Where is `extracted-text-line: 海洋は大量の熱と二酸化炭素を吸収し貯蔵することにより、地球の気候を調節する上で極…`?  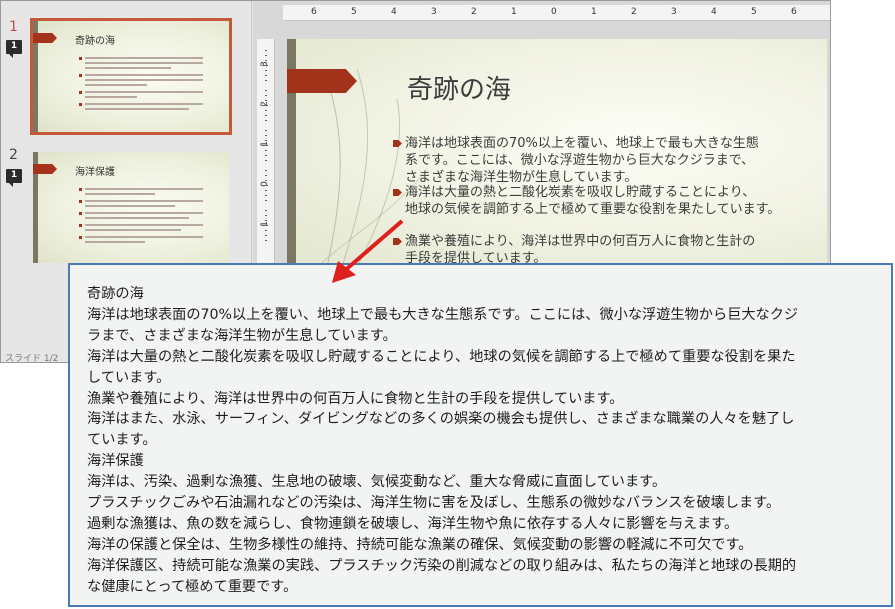
extracted-text-line: 海洋は大量の熱と二酸化炭素を吸収し貯蔵することにより、地球の気候を調節する上で極… is located at coordinates (441, 356).